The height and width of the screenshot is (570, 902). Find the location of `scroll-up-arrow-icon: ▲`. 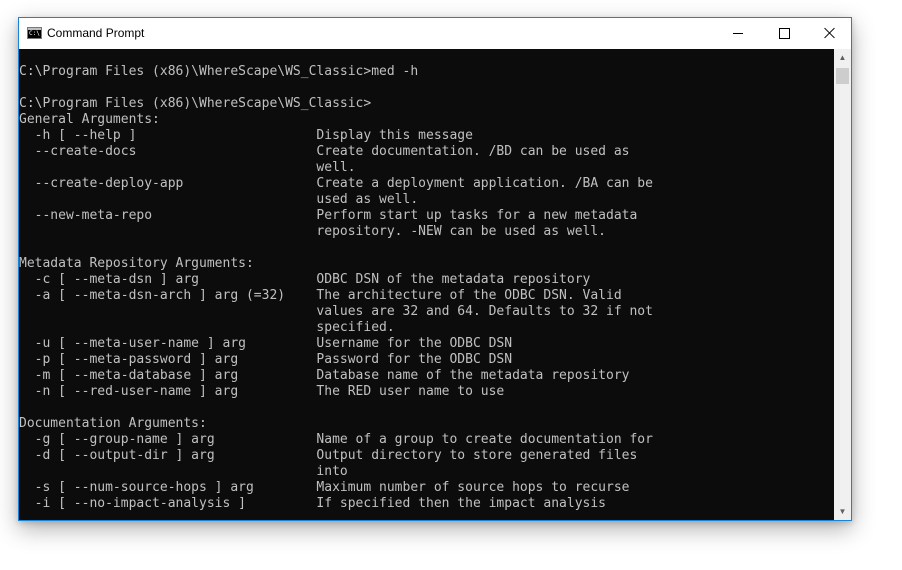

scroll-up-arrow-icon: ▲ is located at coordinates (842, 57).